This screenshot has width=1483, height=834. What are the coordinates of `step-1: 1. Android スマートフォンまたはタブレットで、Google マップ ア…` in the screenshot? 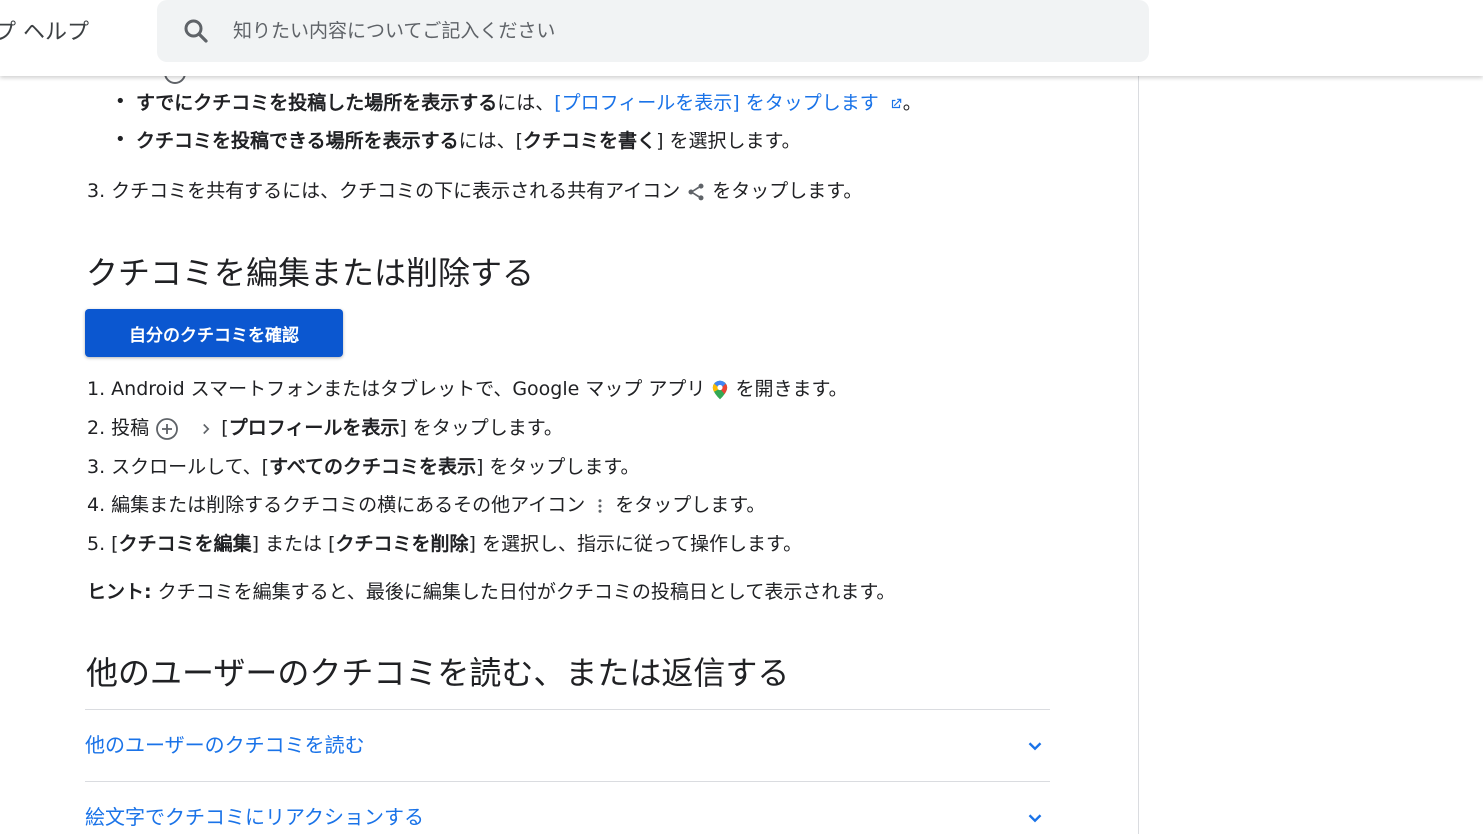 It's located at (467, 389).